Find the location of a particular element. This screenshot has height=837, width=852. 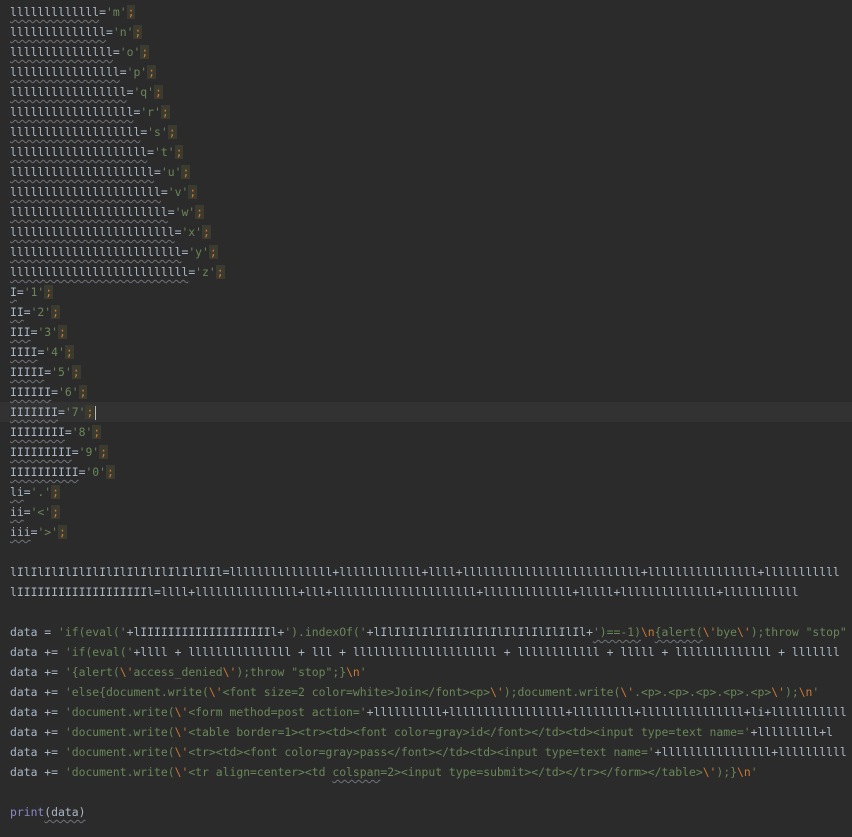

code-line-current: IIIIIII='7'; is located at coordinates (53, 412).